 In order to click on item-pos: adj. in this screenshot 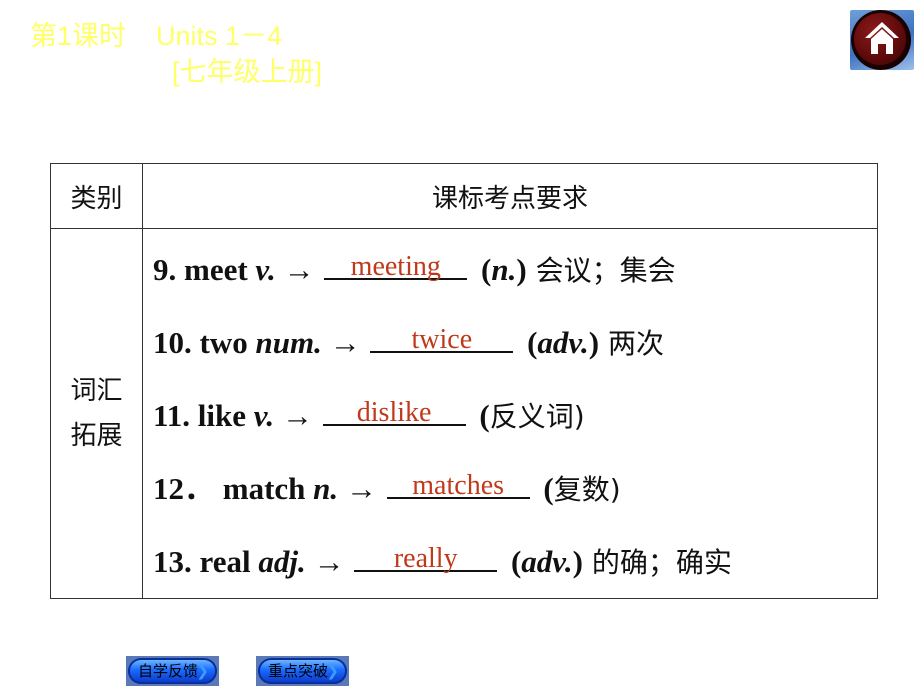, I will do `click(282, 561)`.